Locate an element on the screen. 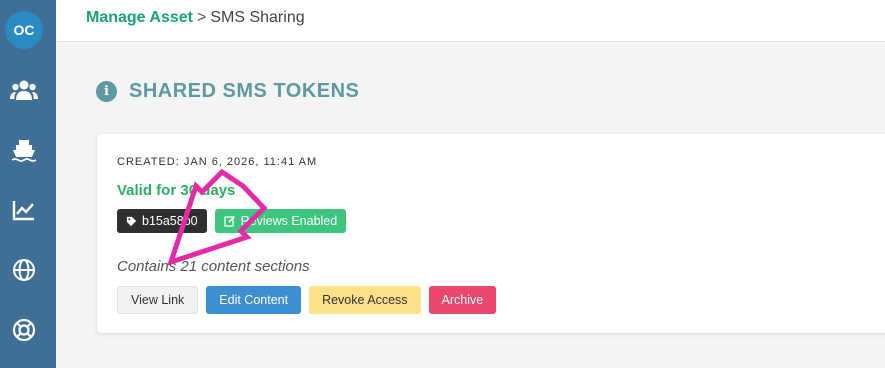 The height and width of the screenshot is (368, 885). content-sections-count: Contains 21 content sections is located at coordinates (213, 266).